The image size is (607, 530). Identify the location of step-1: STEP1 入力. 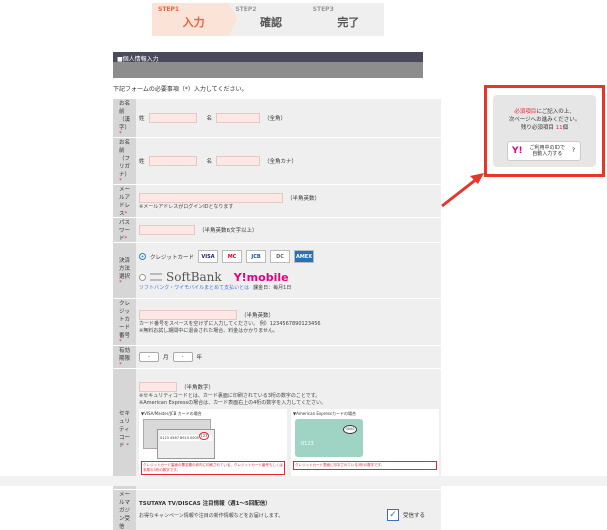
(190, 19).